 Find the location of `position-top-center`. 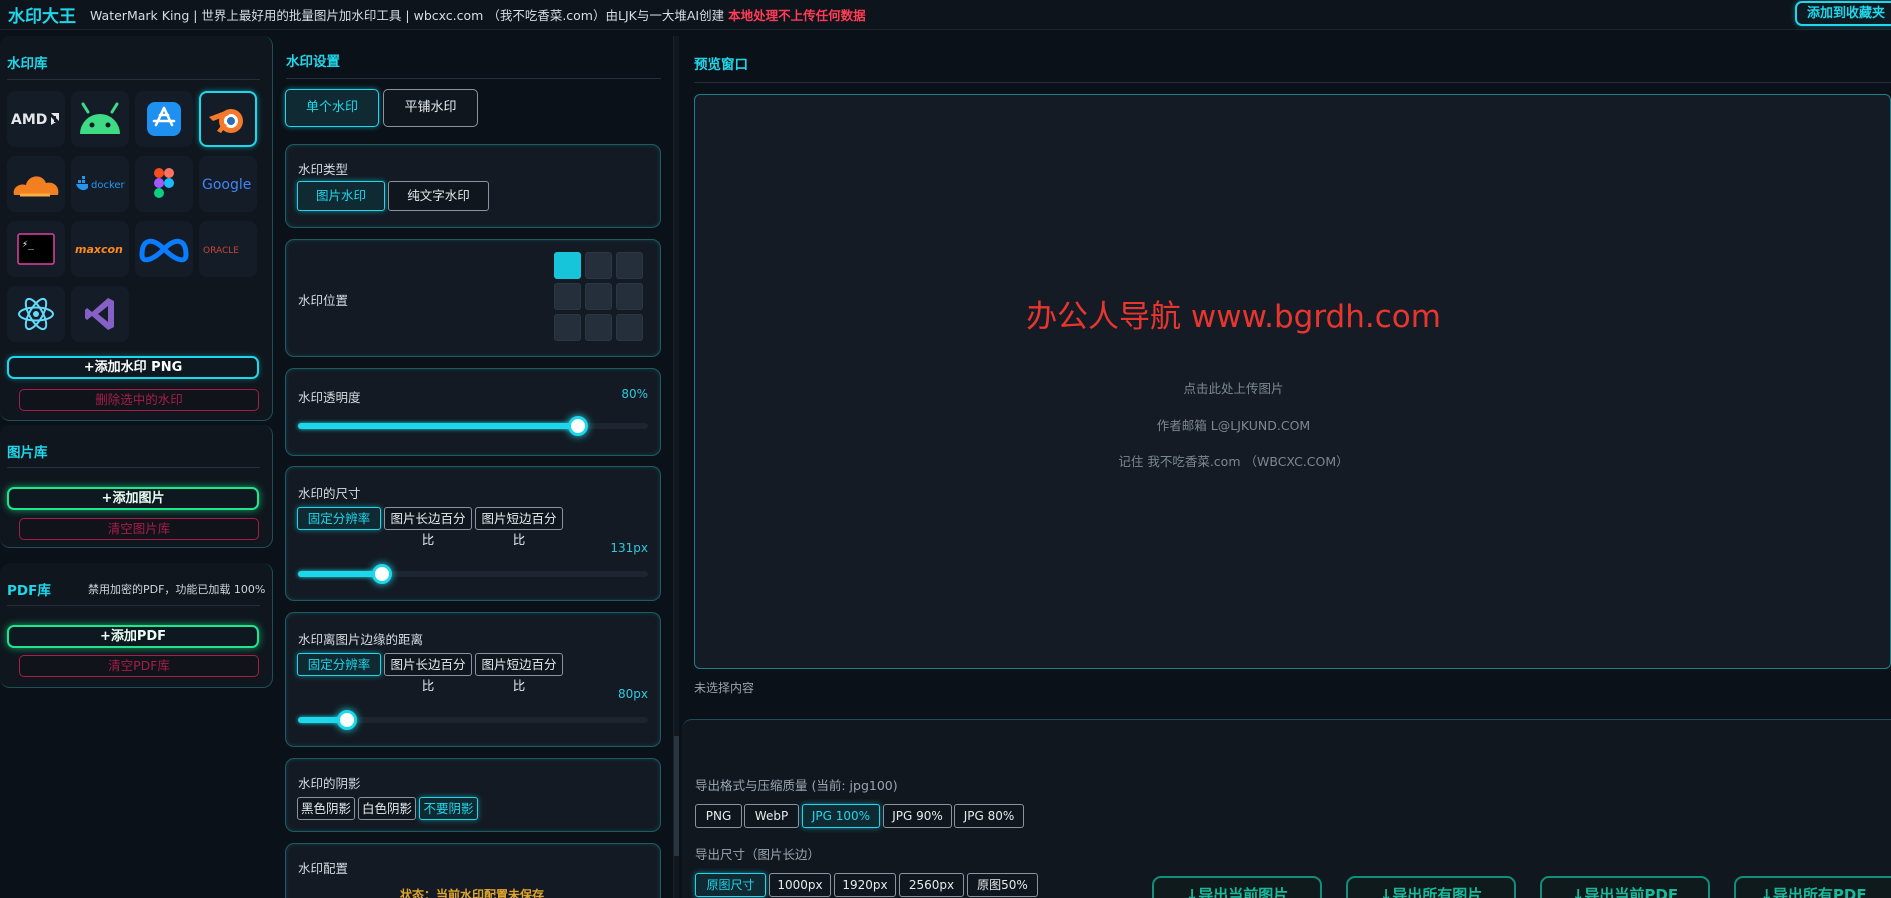

position-top-center is located at coordinates (598, 265).